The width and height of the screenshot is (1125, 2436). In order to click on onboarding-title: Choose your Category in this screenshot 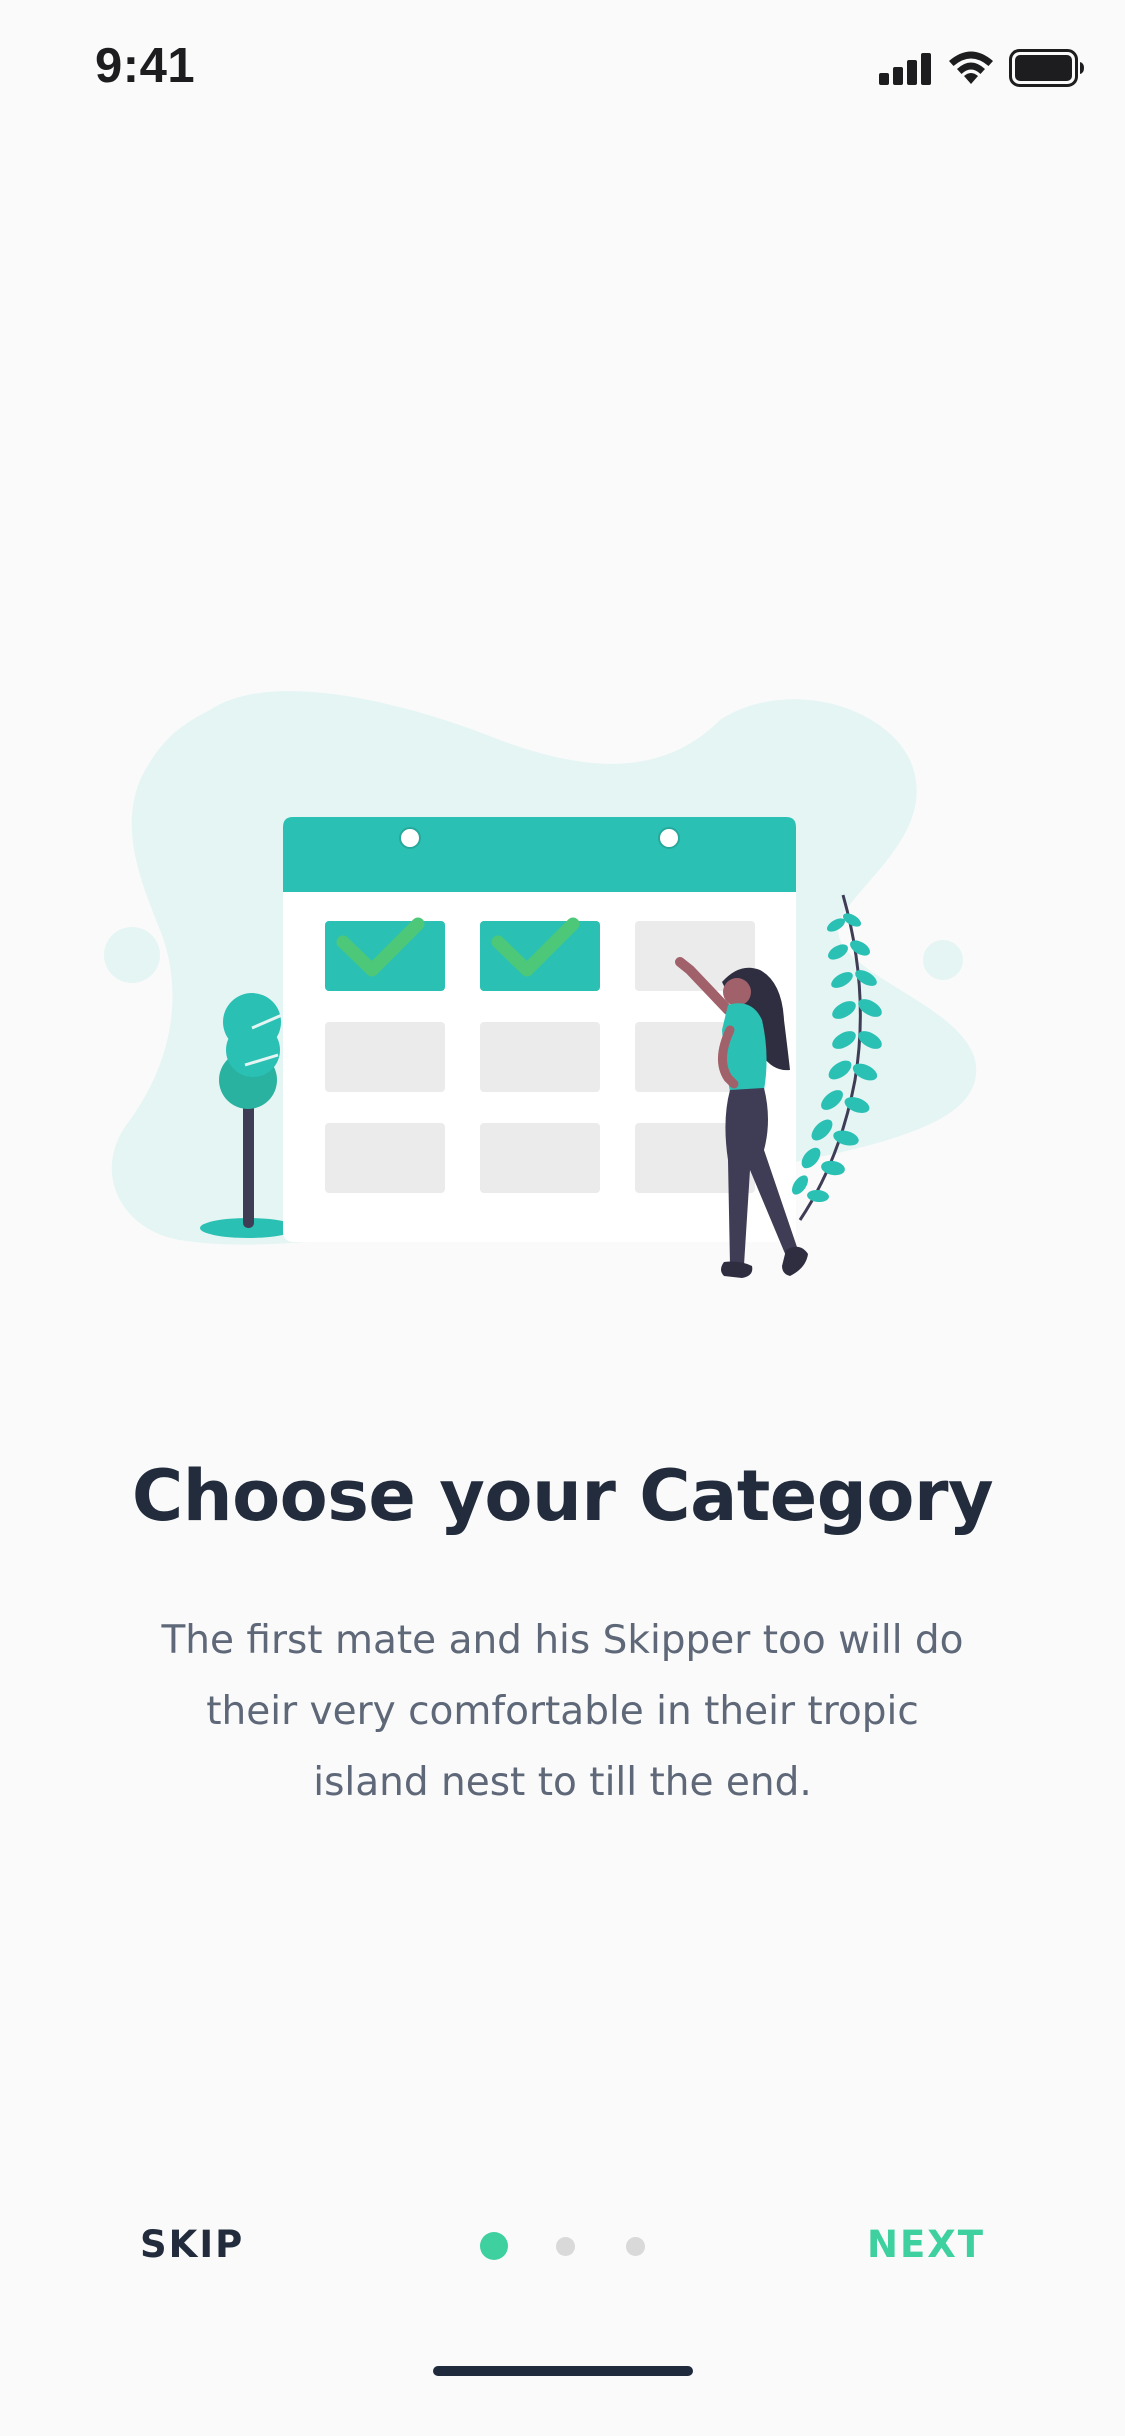, I will do `click(562, 1496)`.